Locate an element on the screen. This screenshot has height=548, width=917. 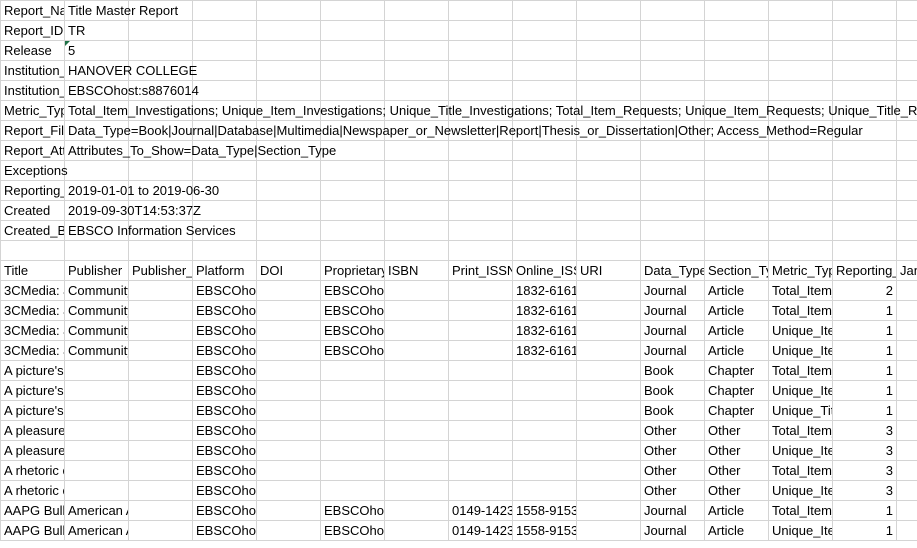
table-cell: 3 is located at coordinates (864, 470).